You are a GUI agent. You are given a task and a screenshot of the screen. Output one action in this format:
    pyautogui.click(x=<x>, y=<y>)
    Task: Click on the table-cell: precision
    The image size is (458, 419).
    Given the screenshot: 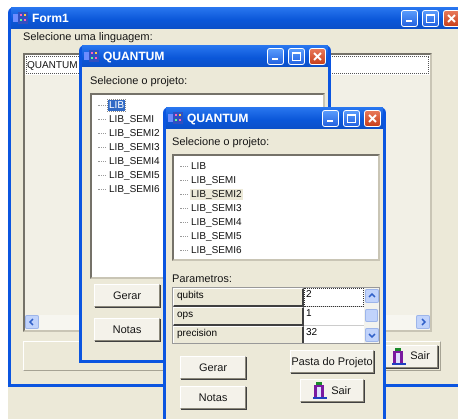 What is the action you would take?
    pyautogui.click(x=238, y=334)
    